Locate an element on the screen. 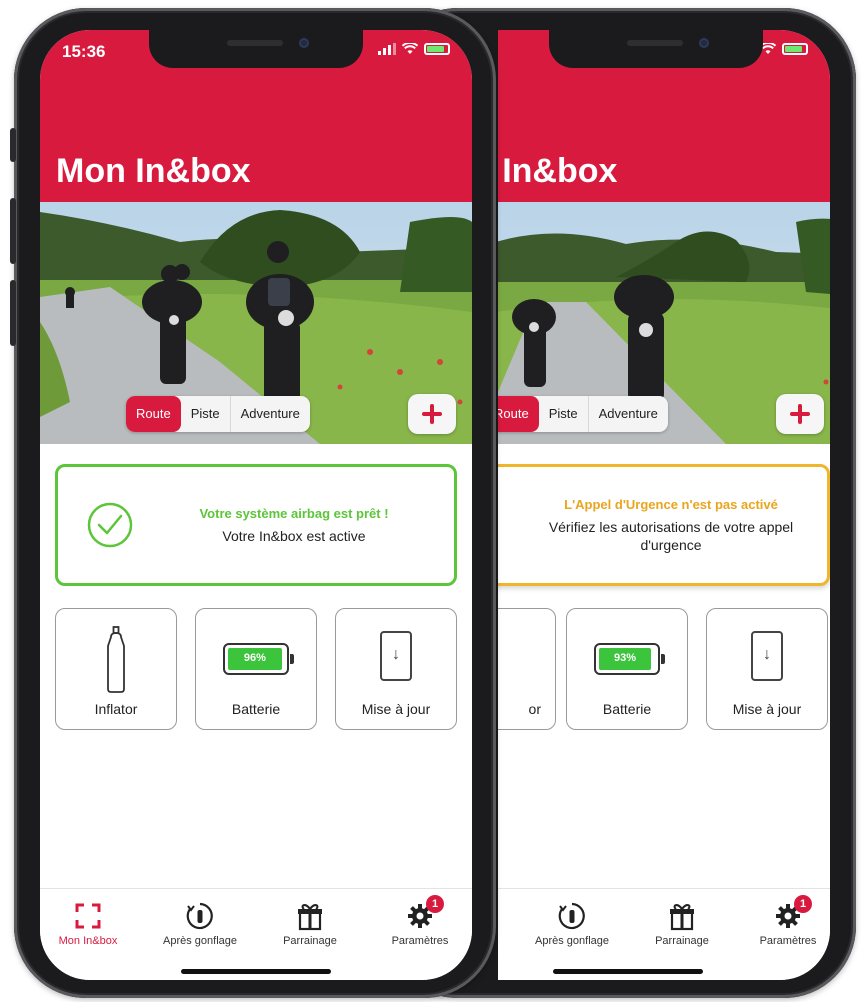 Image resolution: width=863 pixels, height=1002 pixels. status-icons is located at coordinates (414, 49).